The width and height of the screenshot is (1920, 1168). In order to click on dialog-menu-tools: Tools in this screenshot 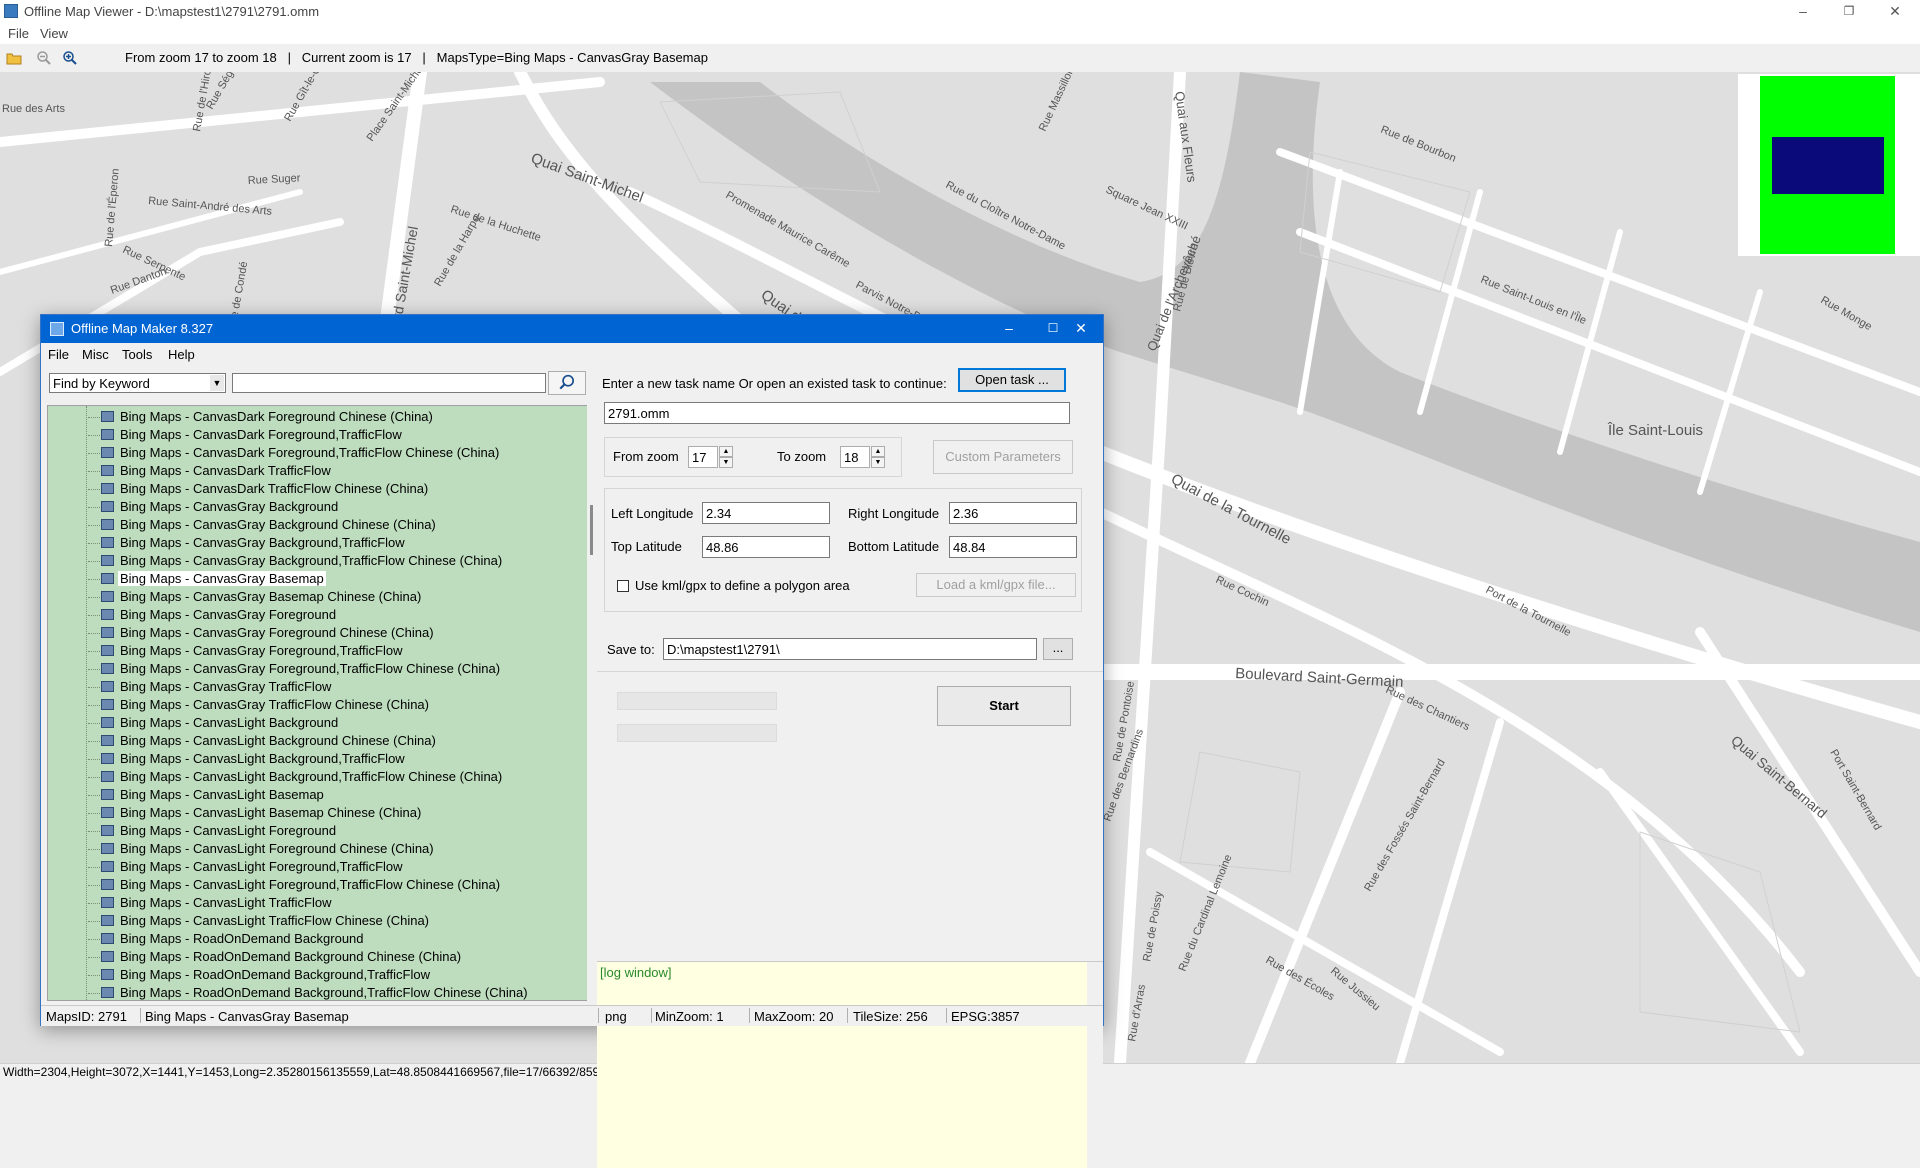, I will do `click(137, 354)`.